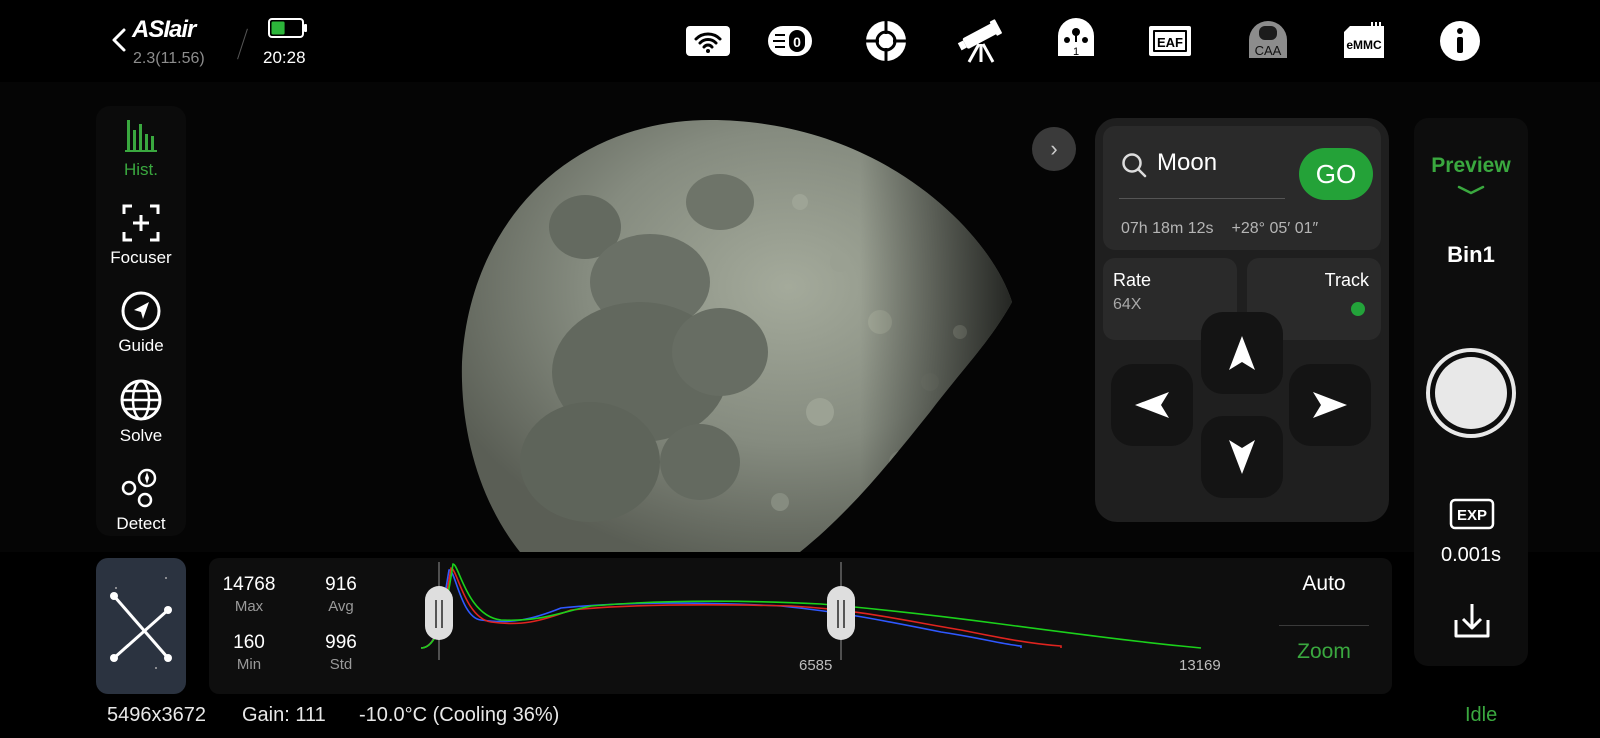  Describe the element at coordinates (1324, 584) in the screenshot. I see `auto-stretch-button: Auto` at that location.